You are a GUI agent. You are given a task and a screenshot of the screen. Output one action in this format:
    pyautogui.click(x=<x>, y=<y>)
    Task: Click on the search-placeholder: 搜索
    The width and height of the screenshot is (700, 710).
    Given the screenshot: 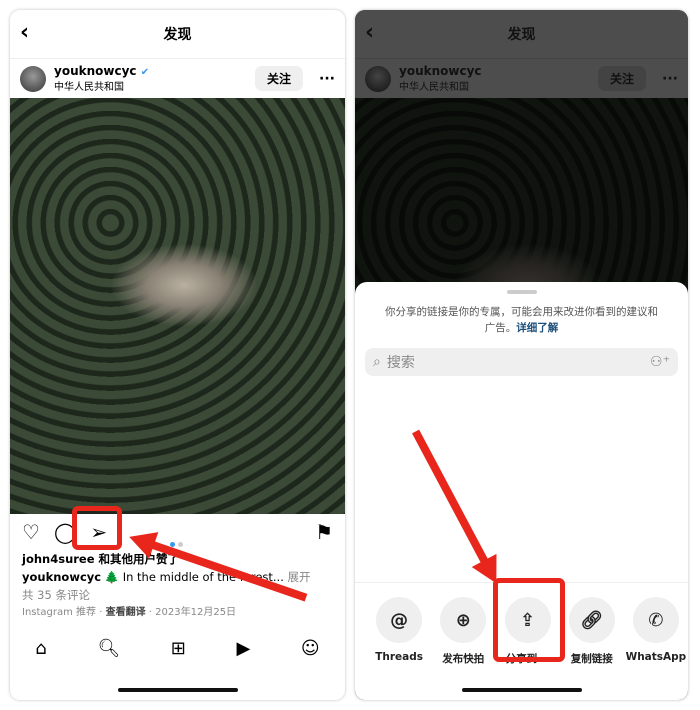 What is the action you would take?
    pyautogui.click(x=400, y=363)
    